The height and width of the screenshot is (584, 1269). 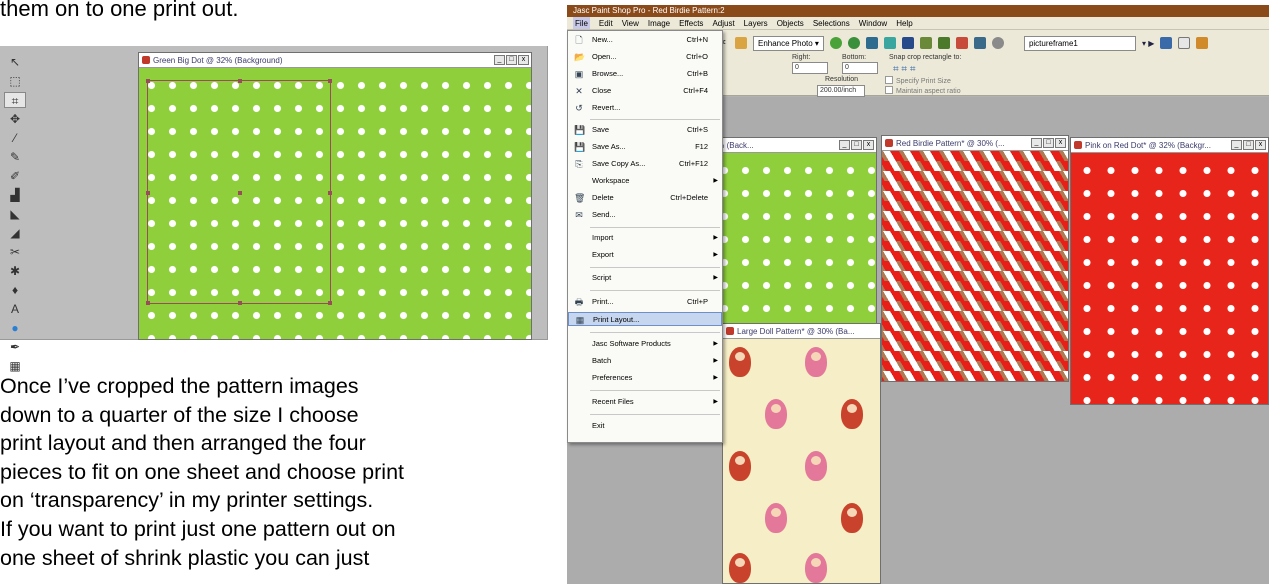 What do you see at coordinates (645, 361) in the screenshot?
I see `menu-item-batch: Batch ▶` at bounding box center [645, 361].